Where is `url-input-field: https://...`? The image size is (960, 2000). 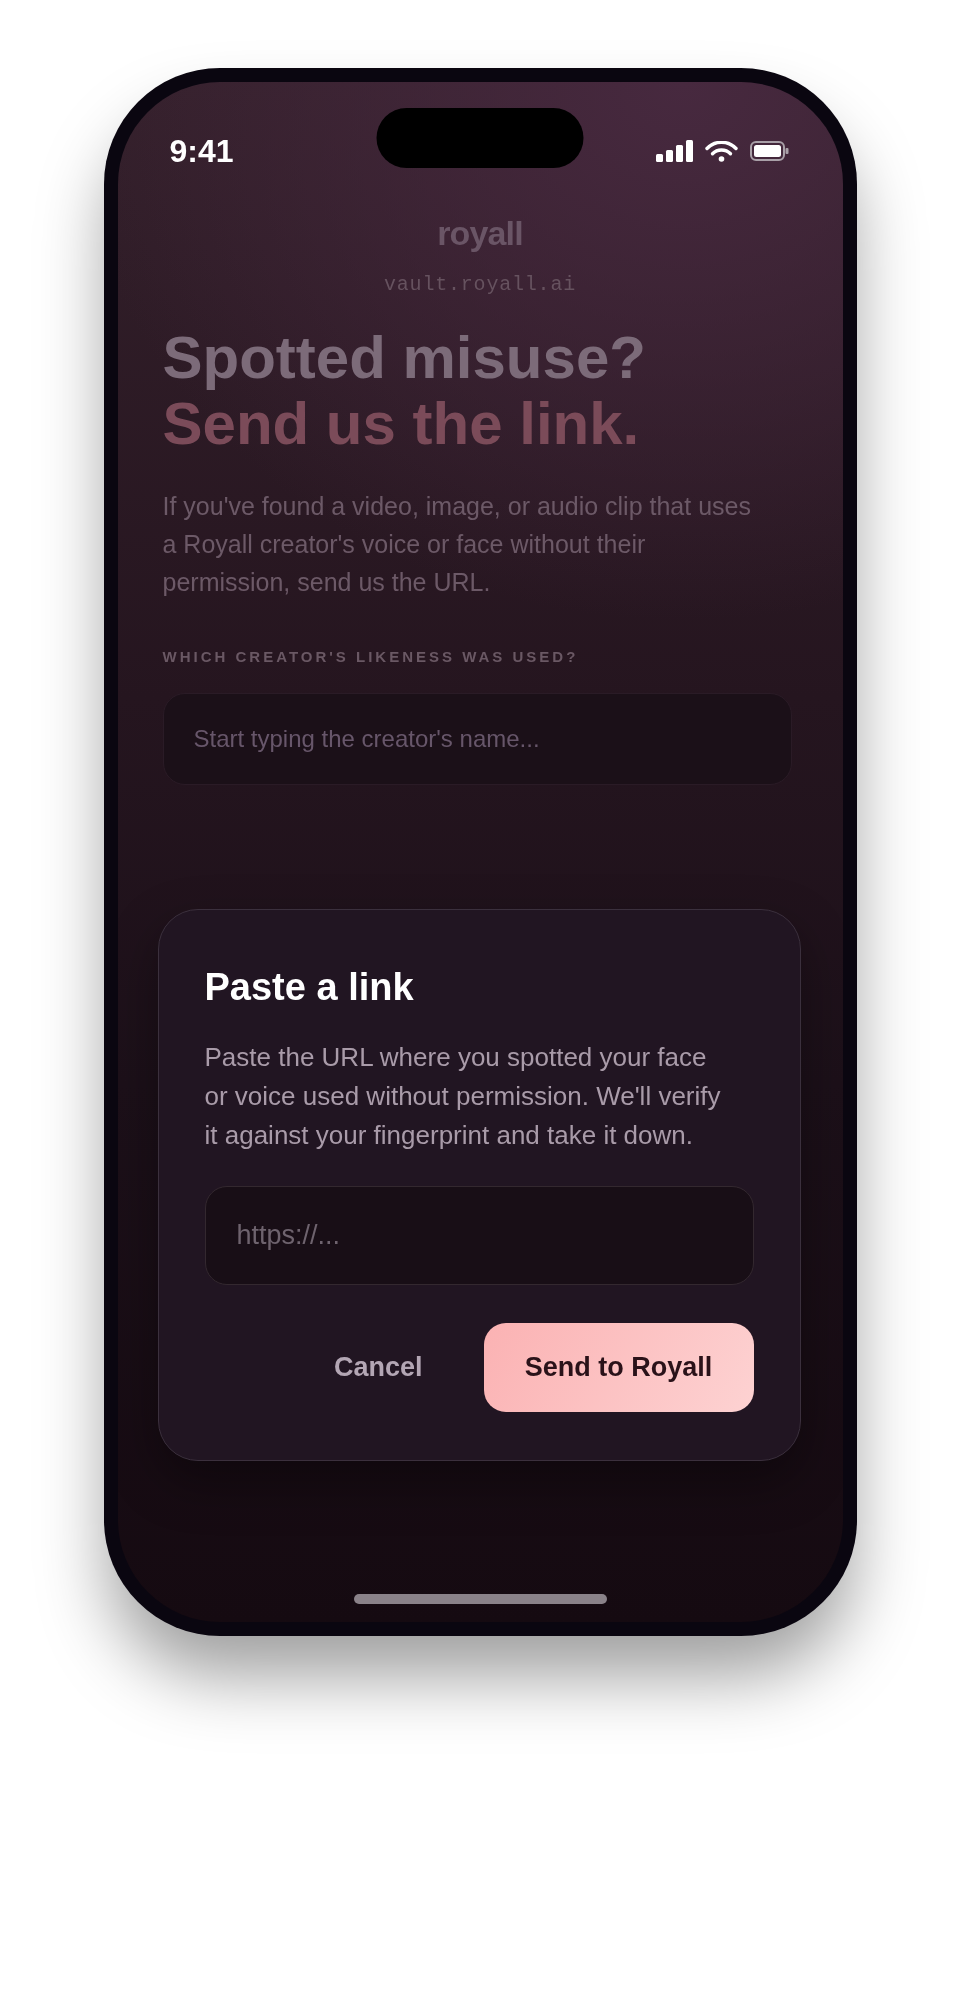
url-input-field: https://... is located at coordinates (479, 1235).